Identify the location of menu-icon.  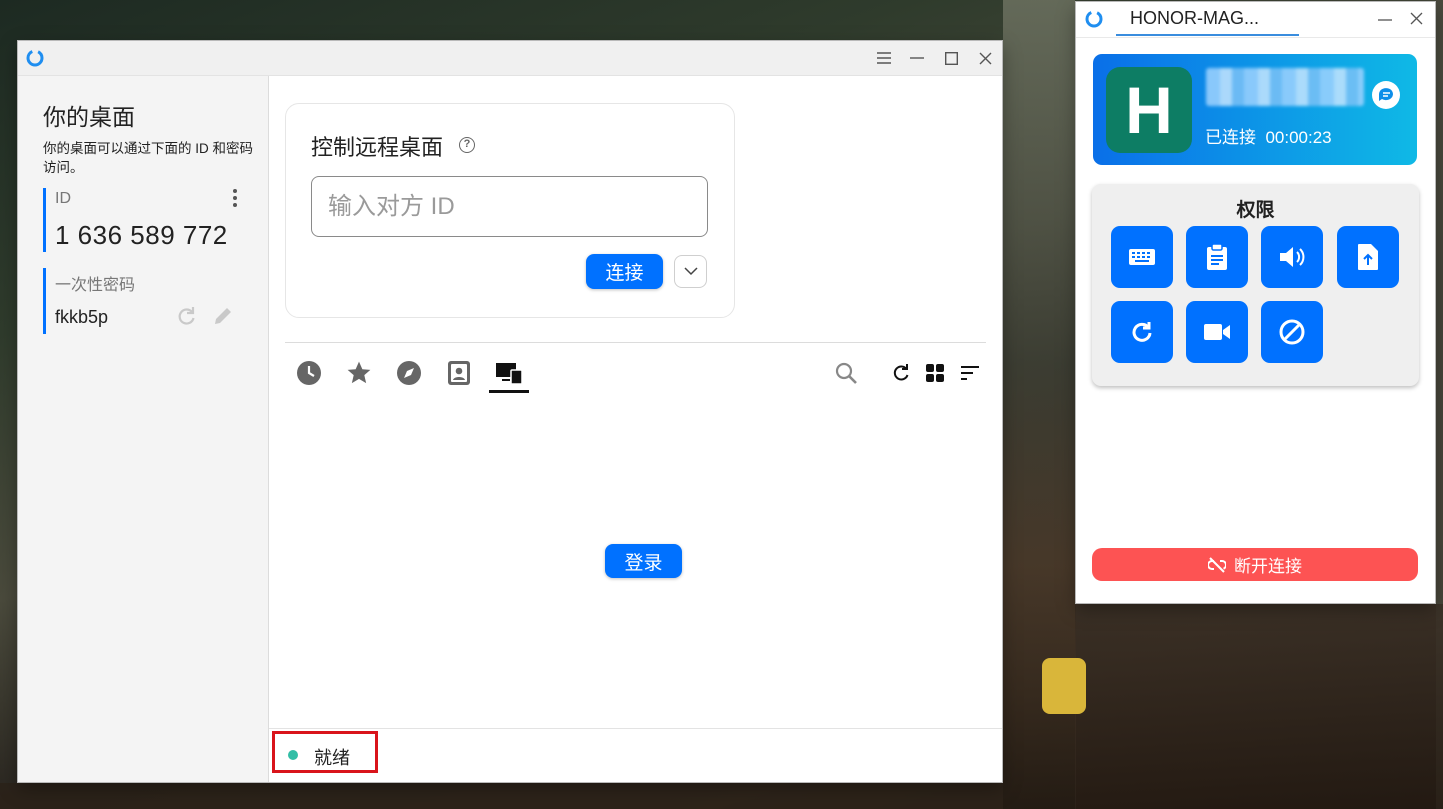
(884, 58).